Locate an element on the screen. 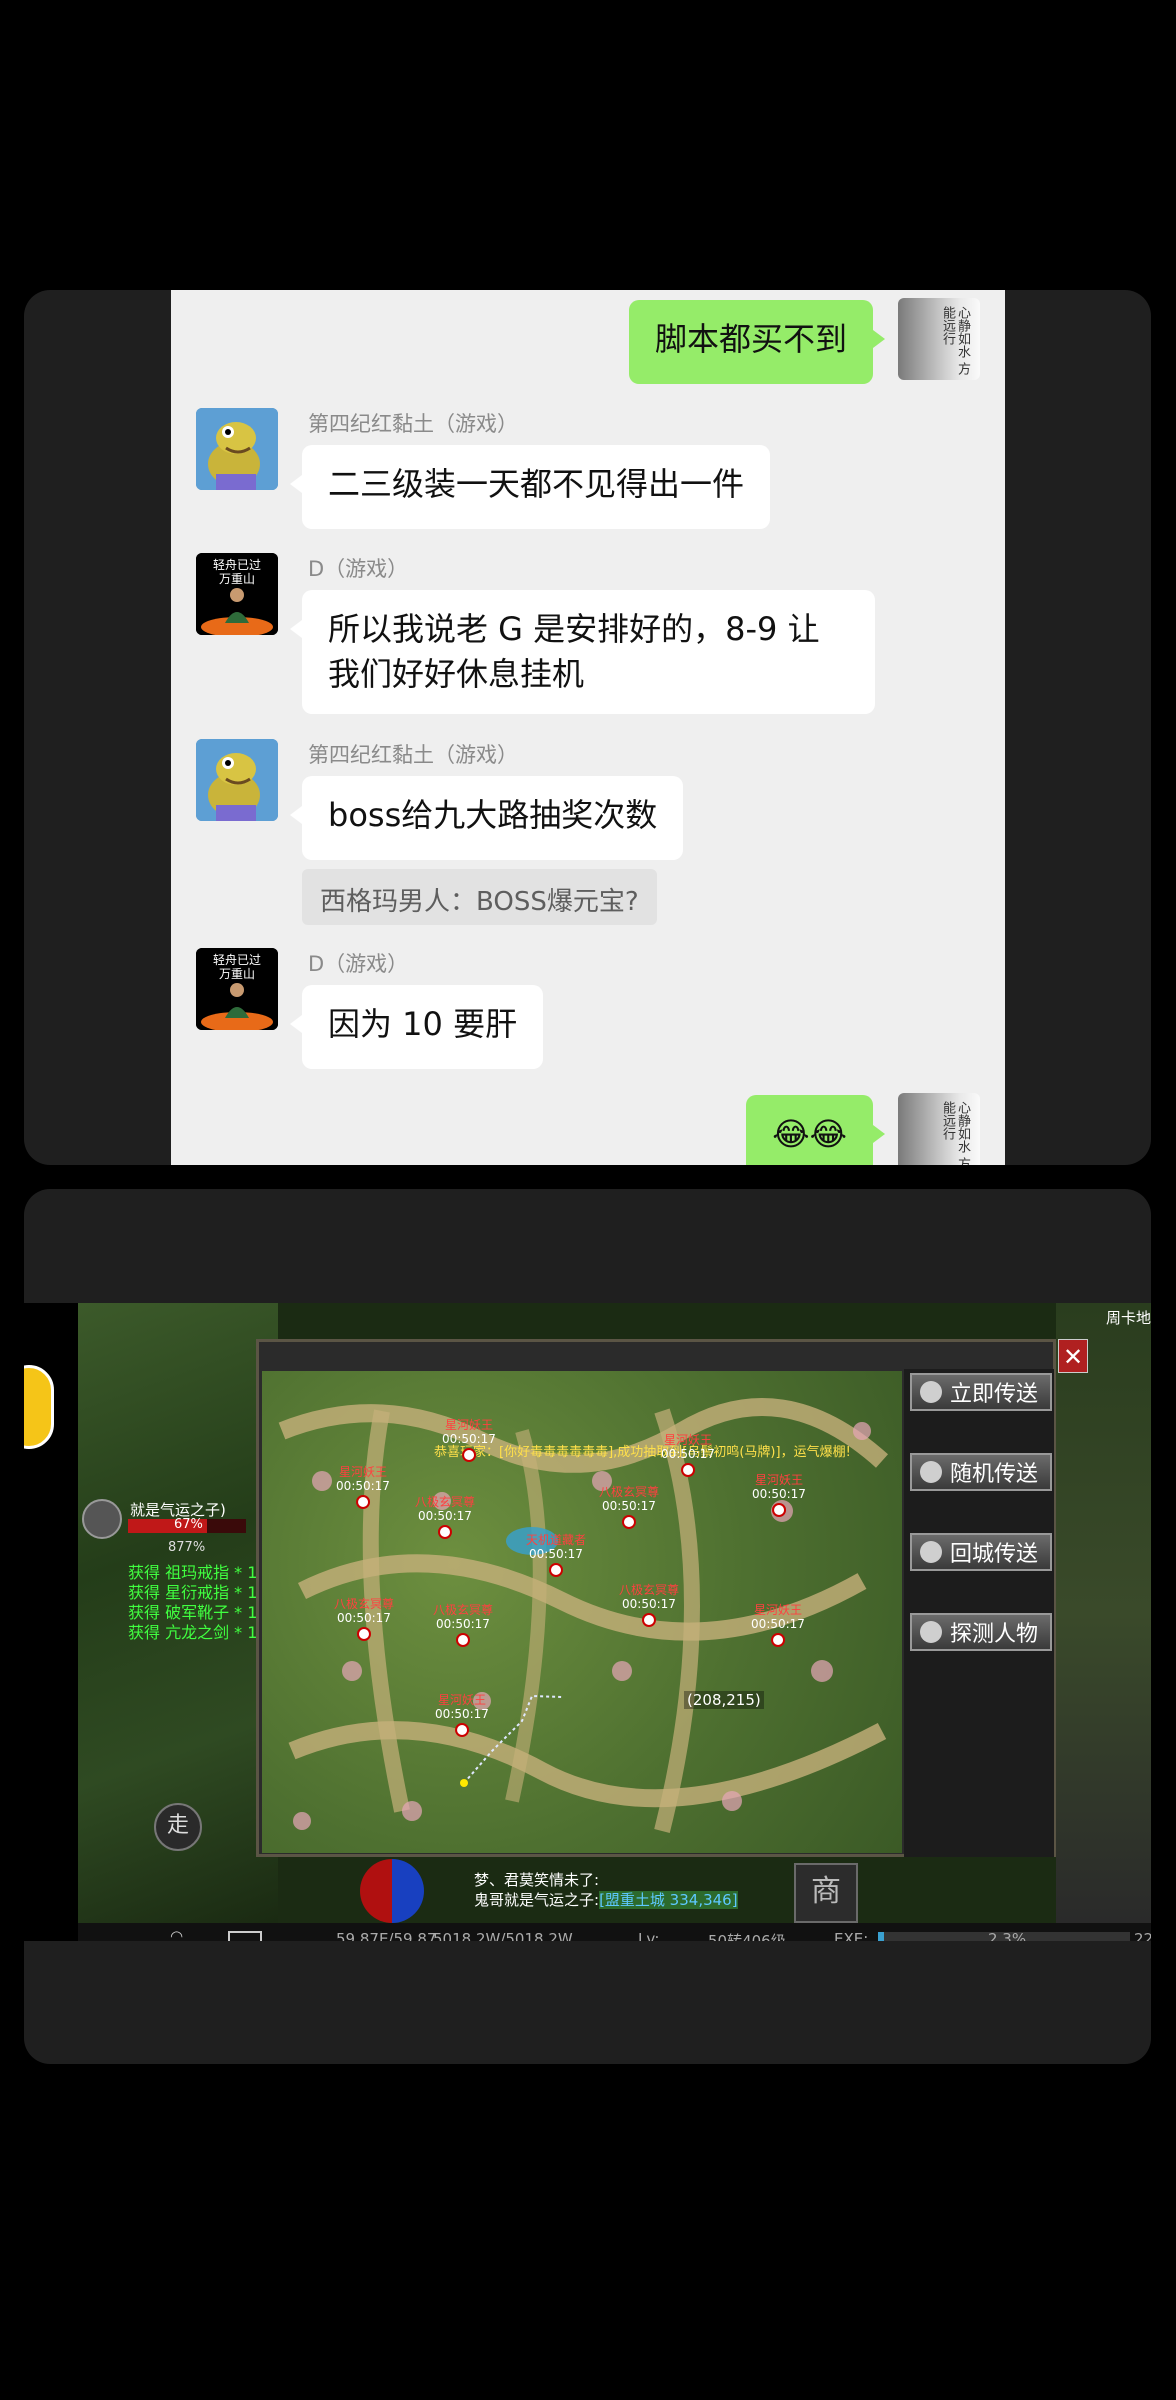 The width and height of the screenshot is (1176, 2400). player-avatar-icon is located at coordinates (102, 1519).